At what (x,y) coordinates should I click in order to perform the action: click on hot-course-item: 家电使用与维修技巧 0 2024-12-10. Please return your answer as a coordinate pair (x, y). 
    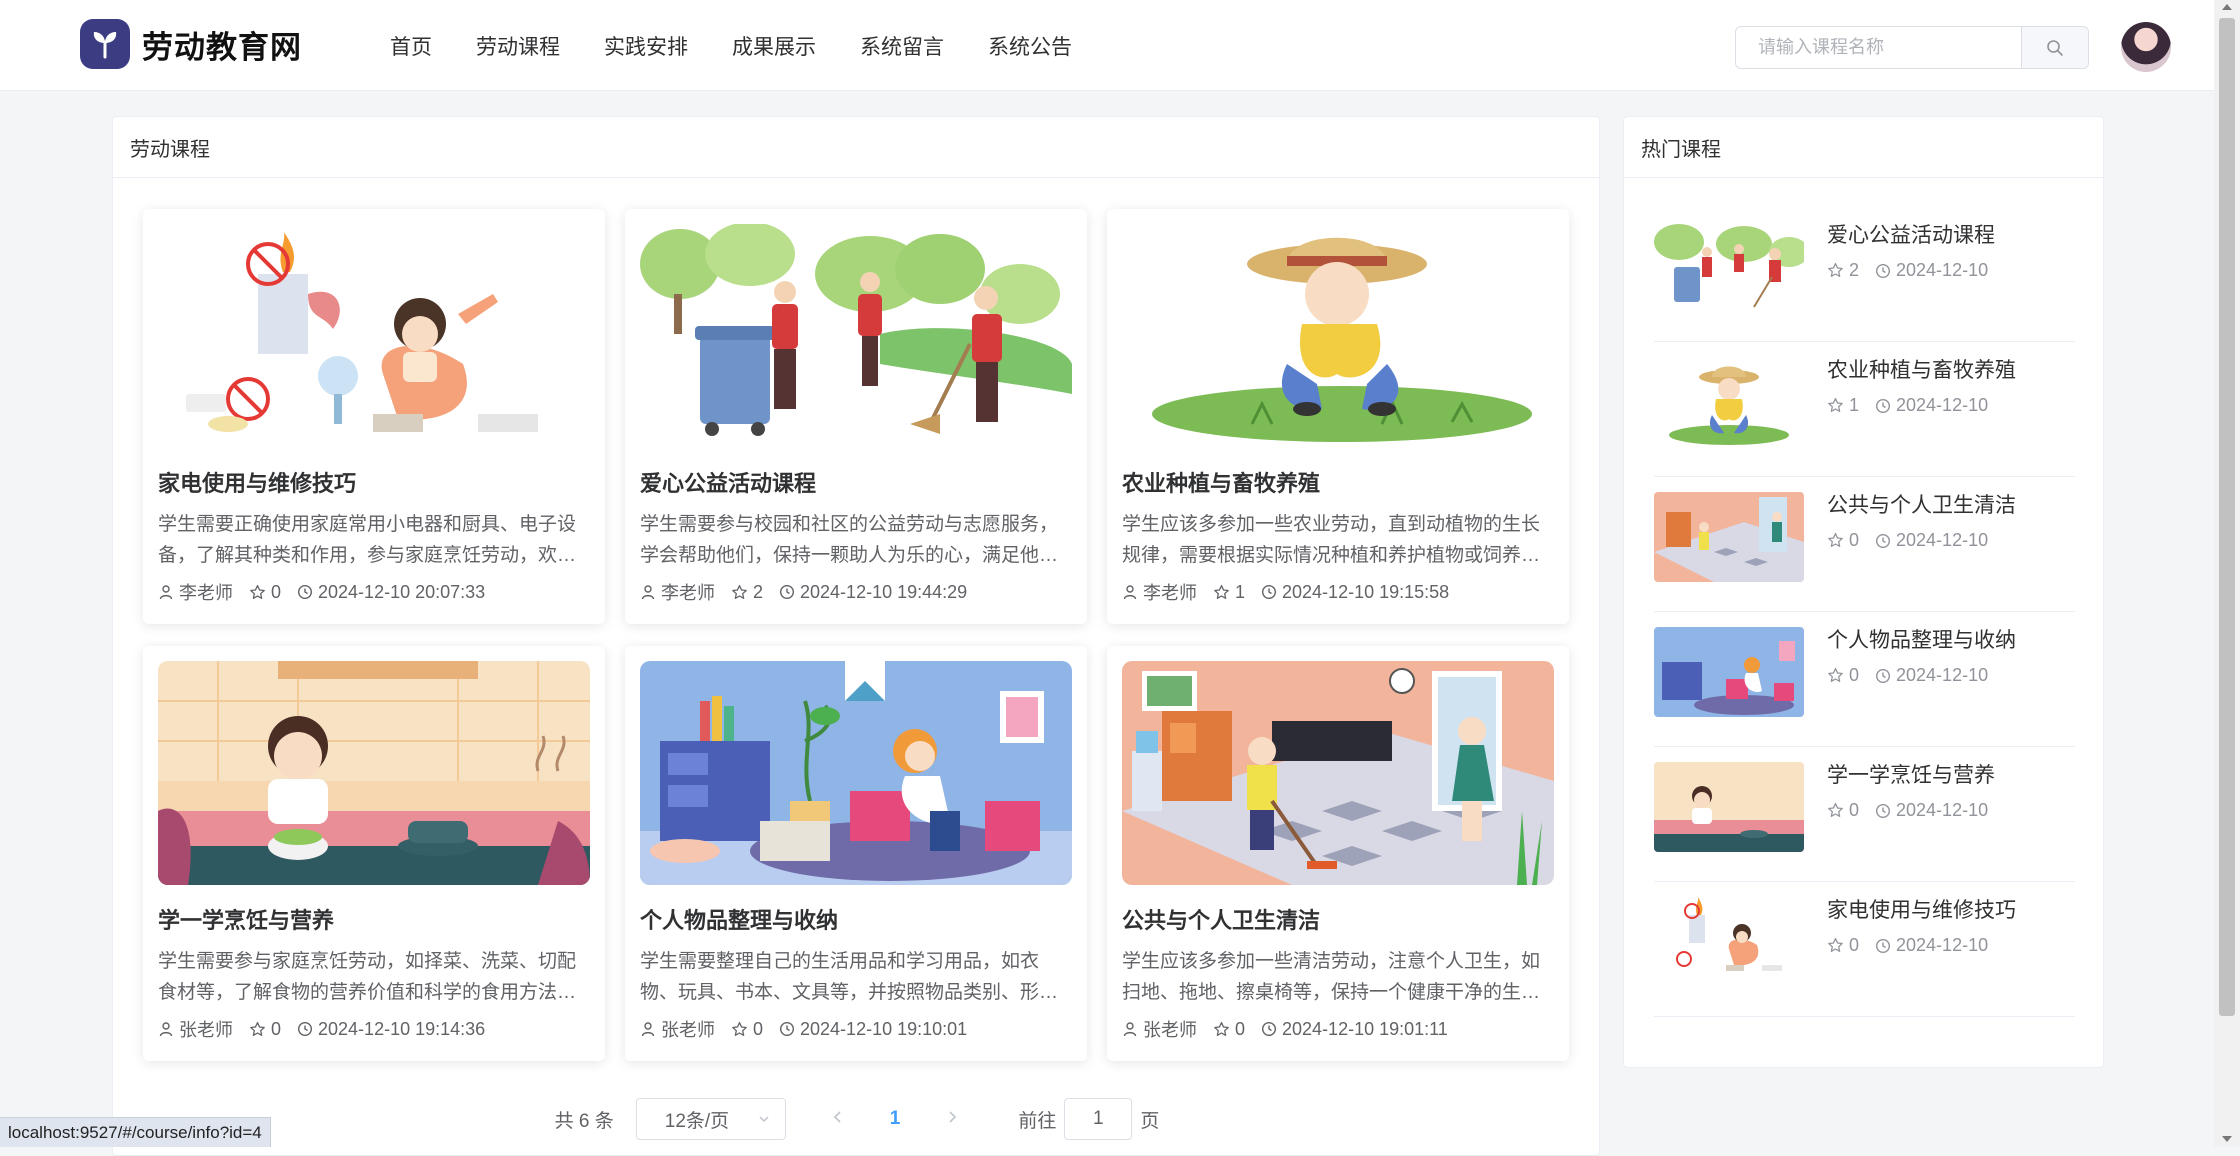
    Looking at the image, I should click on (1864, 949).